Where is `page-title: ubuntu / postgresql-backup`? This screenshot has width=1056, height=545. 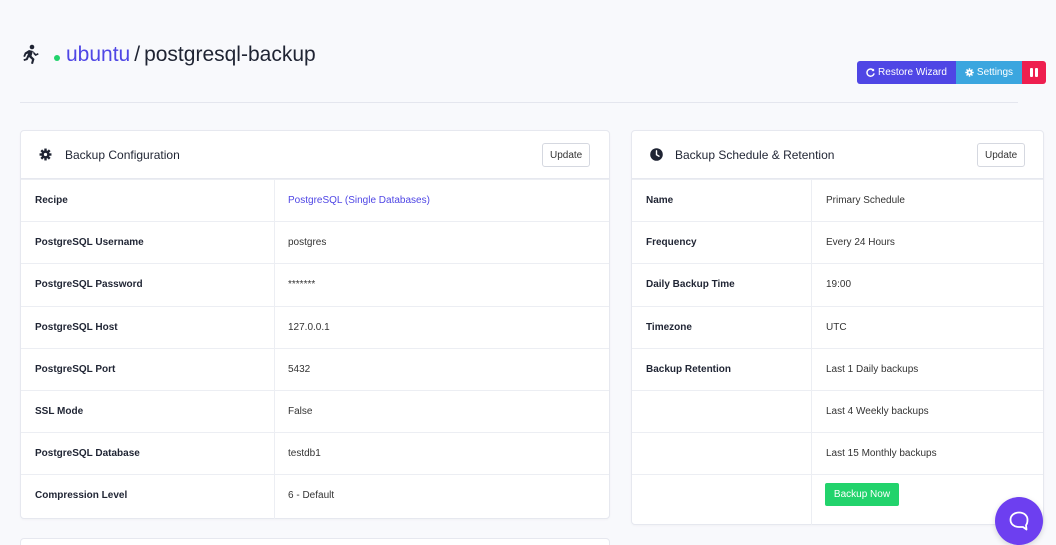 page-title: ubuntu / postgresql-backup is located at coordinates (191, 55).